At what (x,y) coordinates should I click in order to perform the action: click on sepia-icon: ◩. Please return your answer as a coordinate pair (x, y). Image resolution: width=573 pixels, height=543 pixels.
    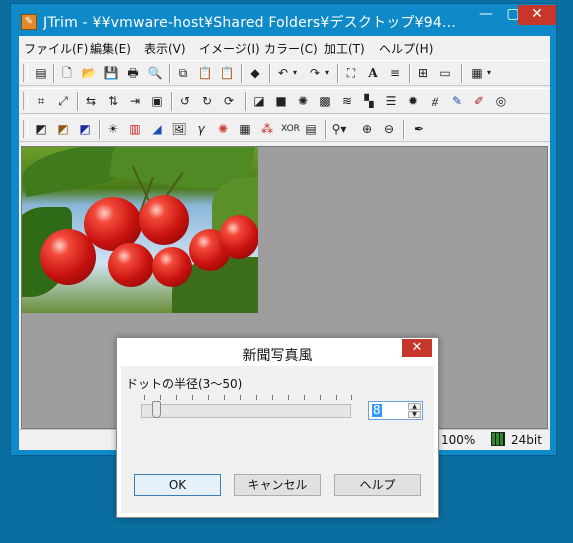
    Looking at the image, I should click on (63, 129).